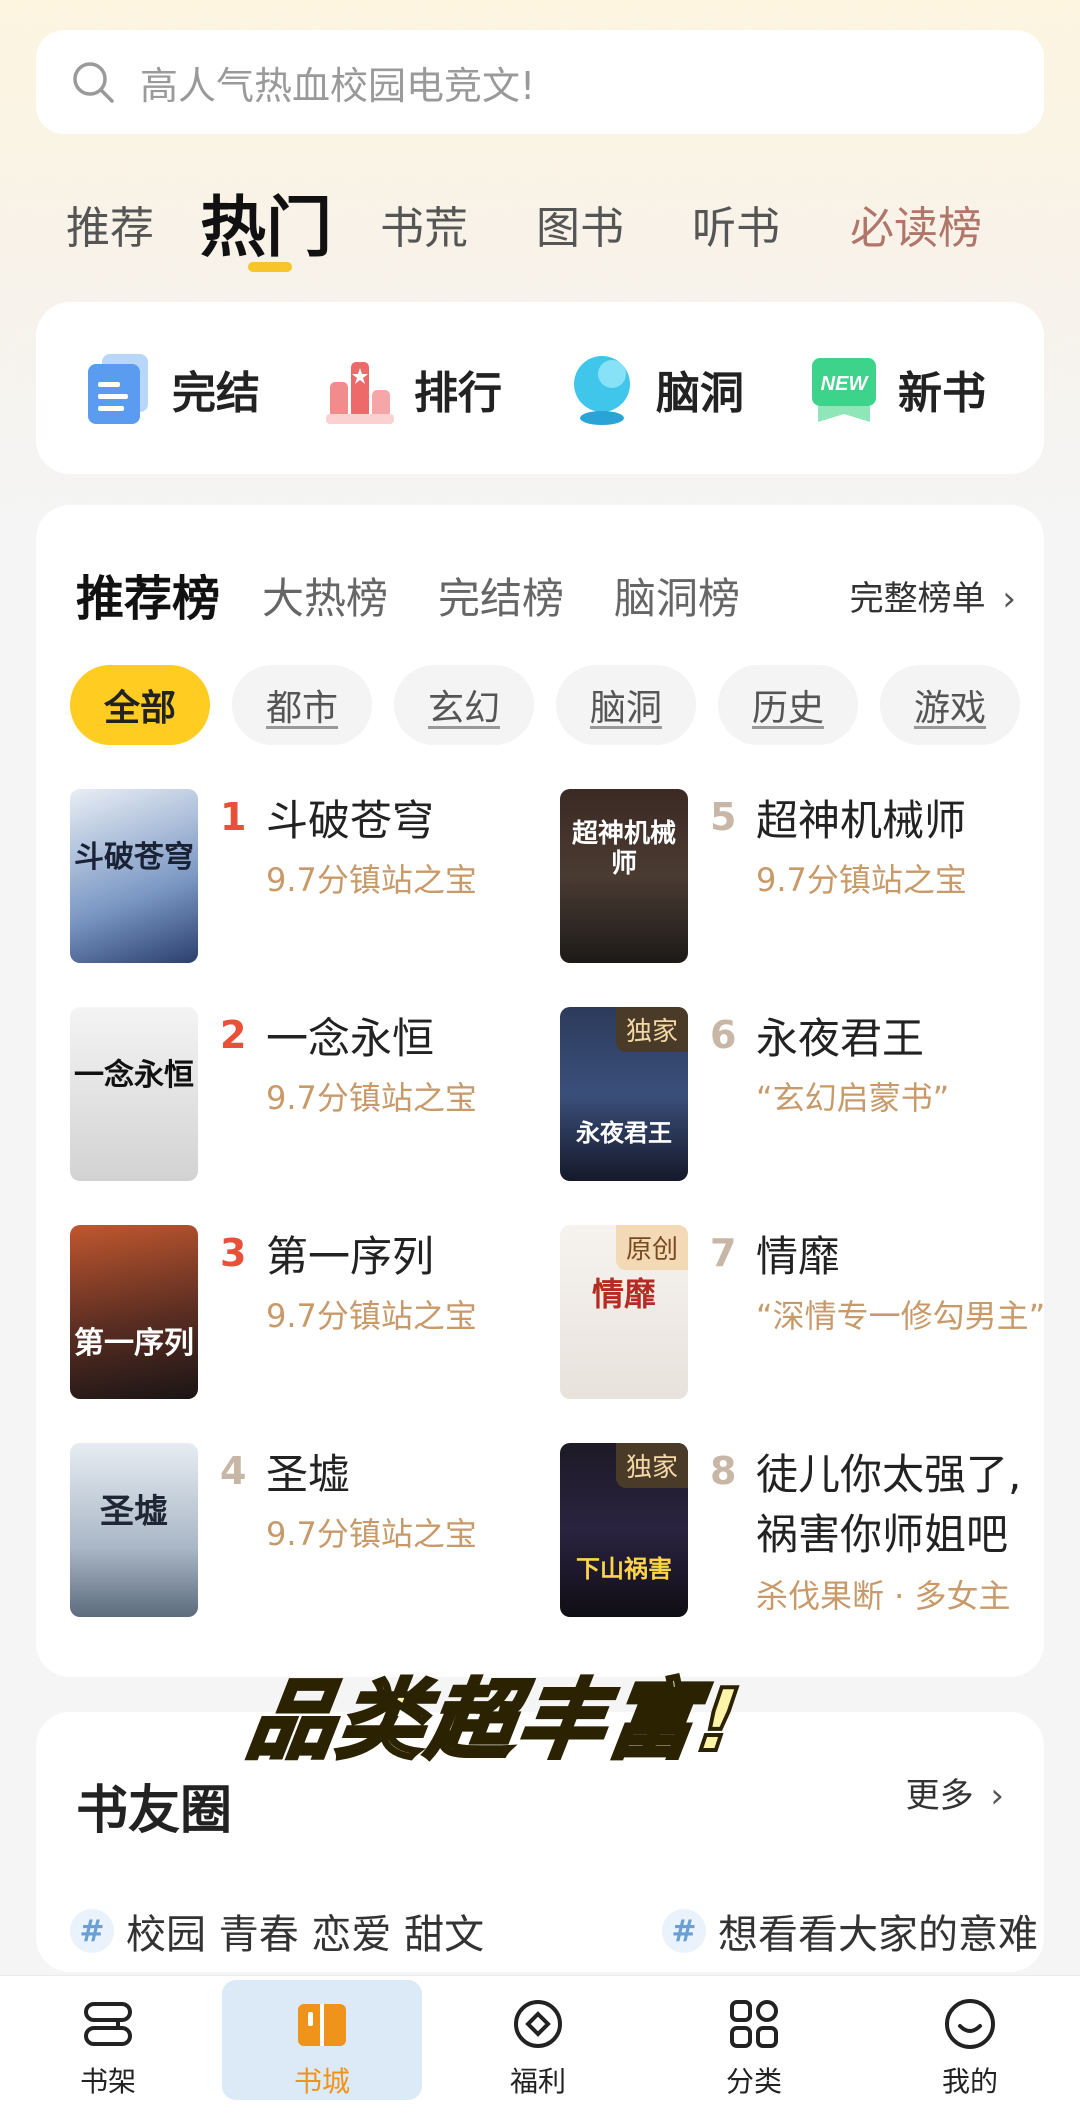  I want to click on shortcut-new-books: NEW 新书, so click(898, 389).